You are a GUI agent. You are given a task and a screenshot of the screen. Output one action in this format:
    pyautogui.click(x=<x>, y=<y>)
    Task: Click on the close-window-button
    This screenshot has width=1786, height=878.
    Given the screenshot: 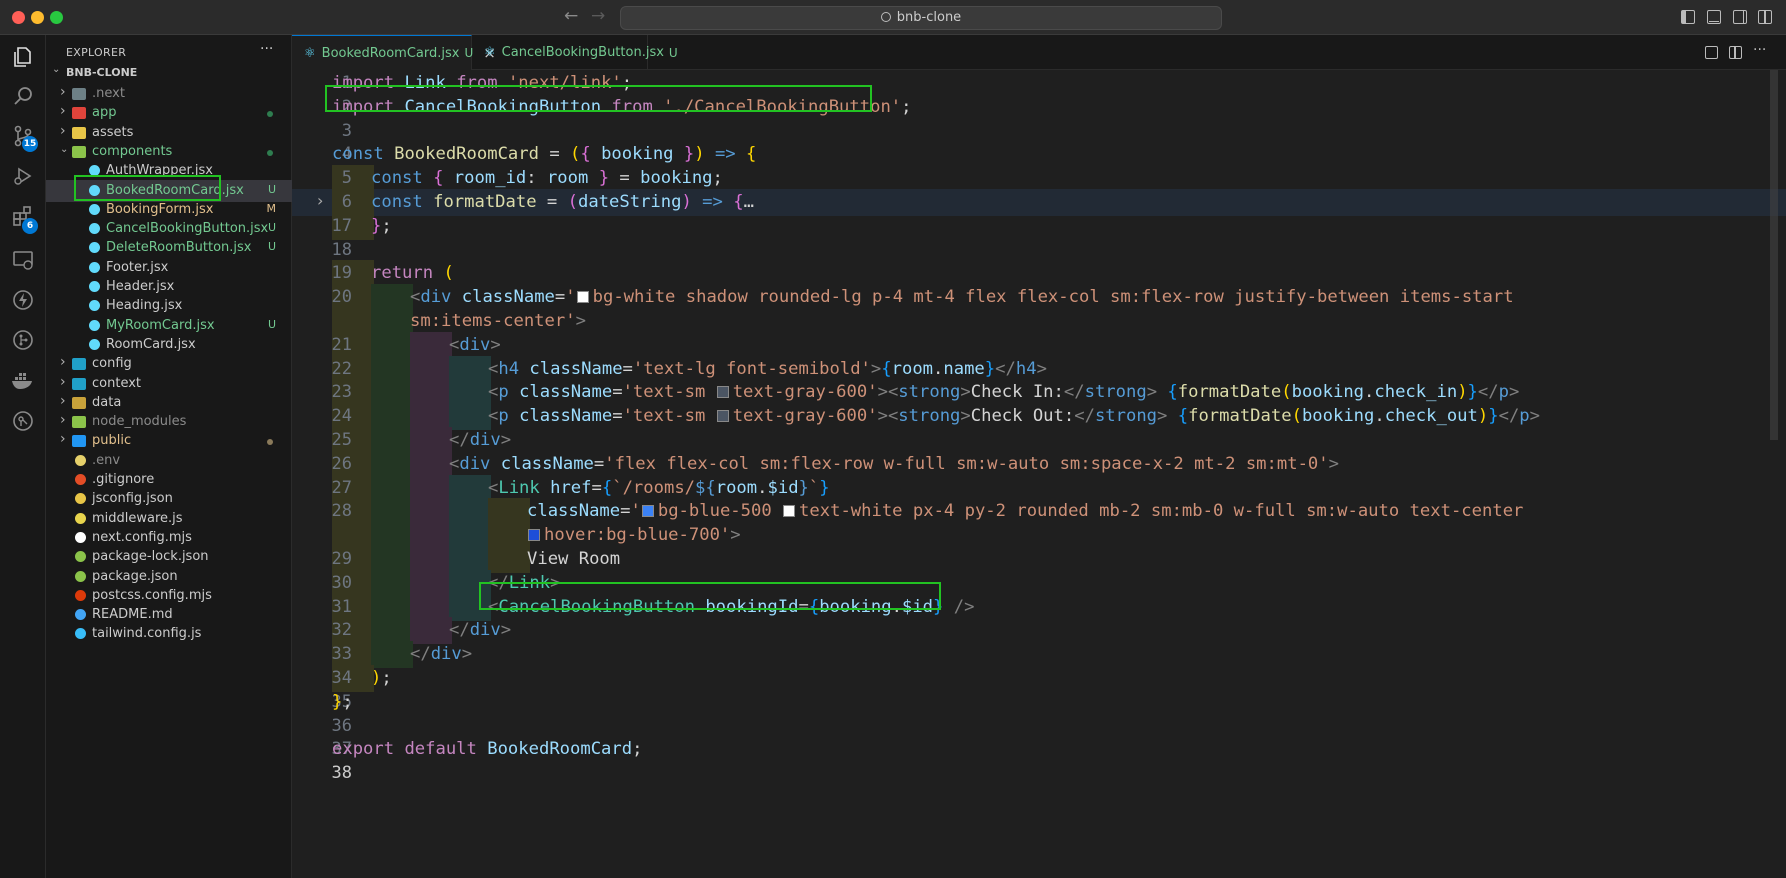 What is the action you would take?
    pyautogui.click(x=18, y=17)
    